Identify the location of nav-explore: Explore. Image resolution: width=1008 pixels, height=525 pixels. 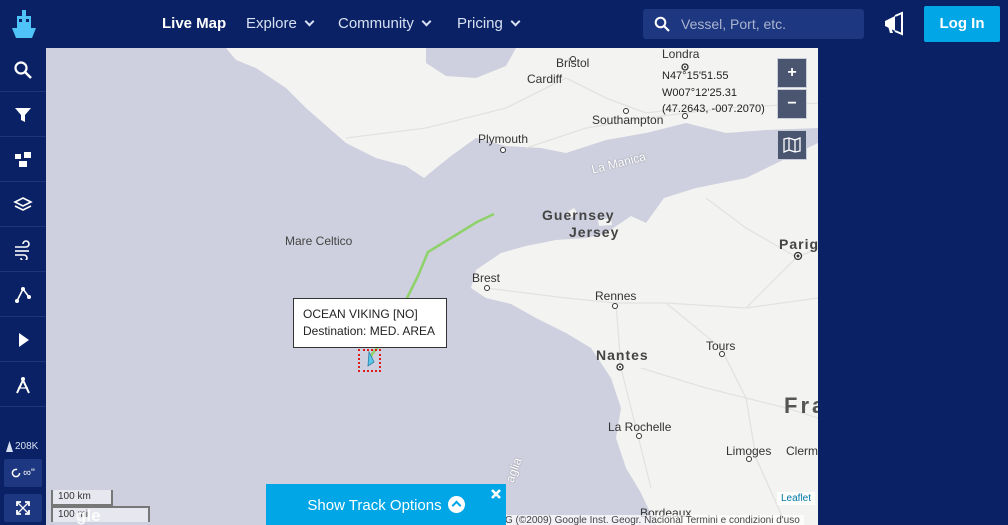
(280, 24).